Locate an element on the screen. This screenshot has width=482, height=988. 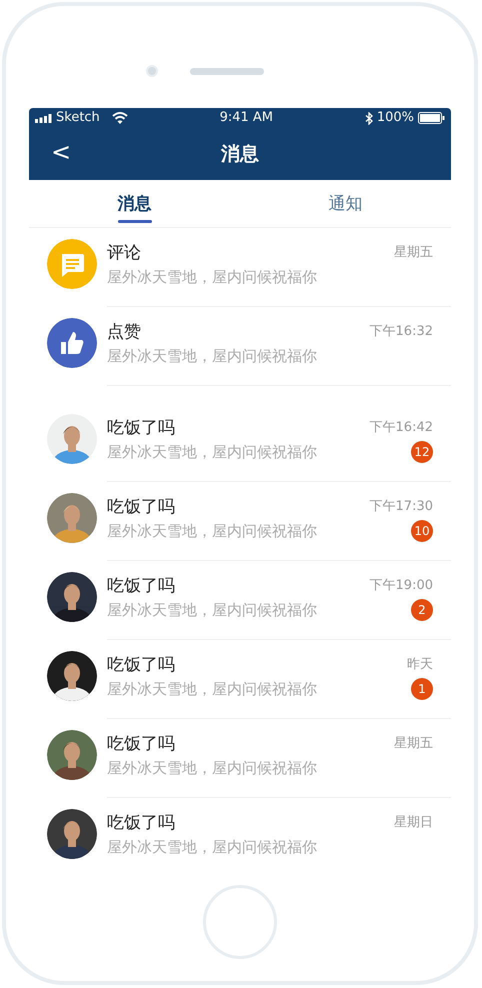
message-row: 吃饭了吗 下午17:30 屋外冰天雪地，屋内问候祝福你 10 is located at coordinates (240, 521).